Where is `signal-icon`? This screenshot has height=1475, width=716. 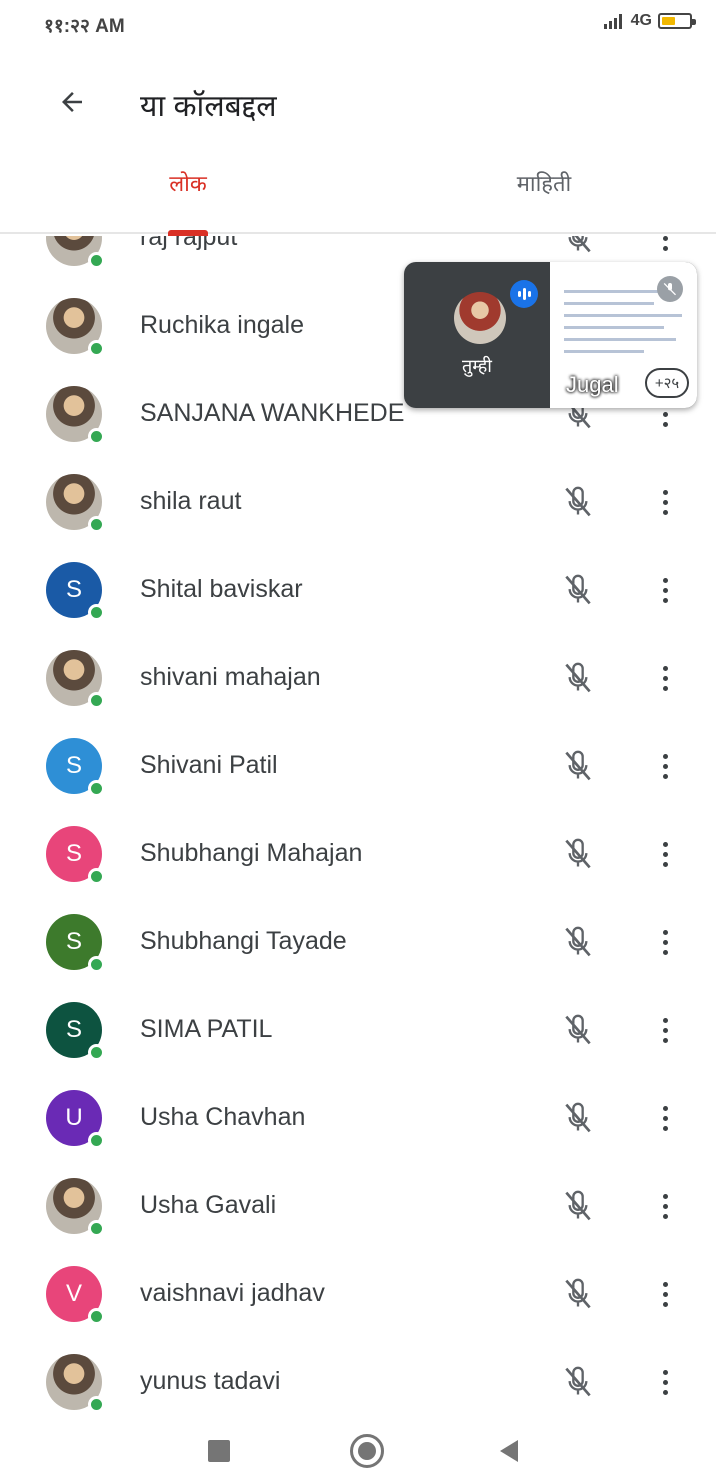
signal-icon is located at coordinates (612, 21).